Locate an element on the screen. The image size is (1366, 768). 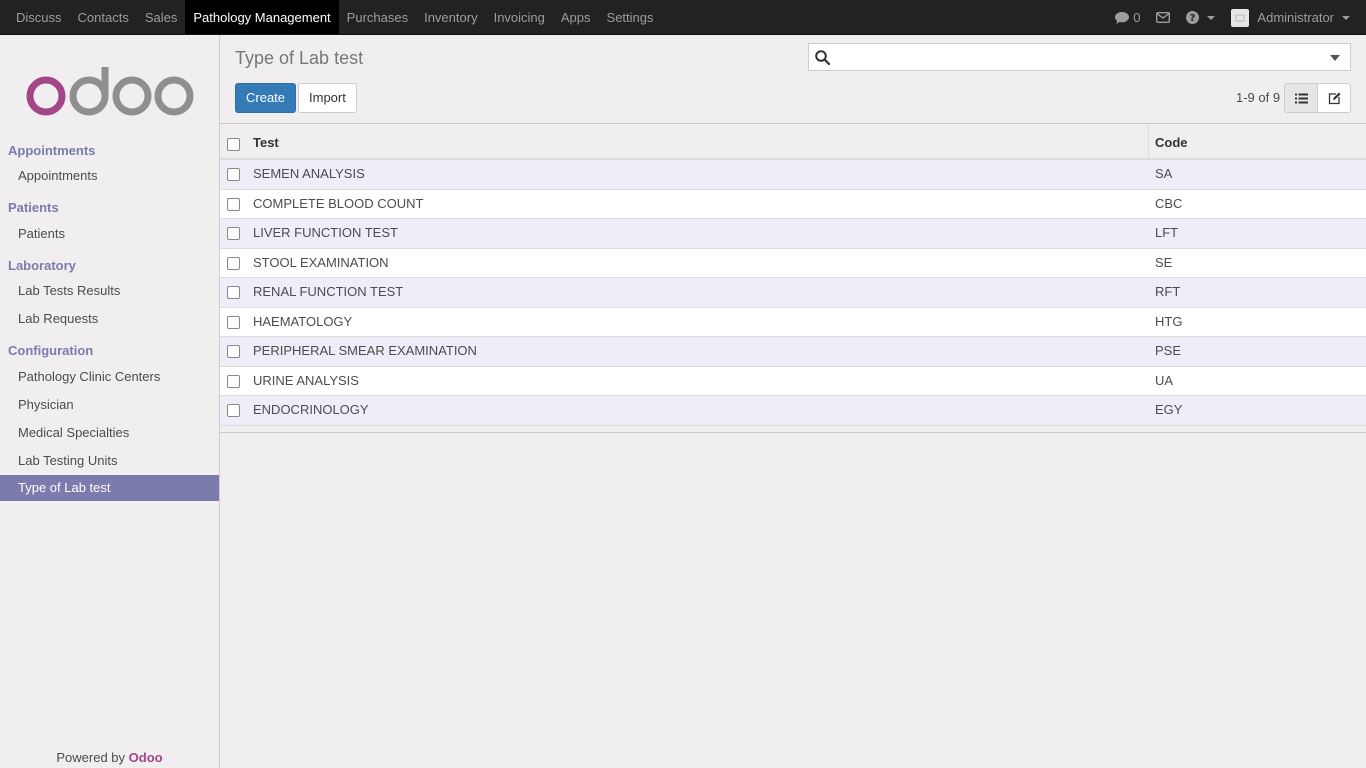
cell-code: PSE is located at coordinates (1168, 350).